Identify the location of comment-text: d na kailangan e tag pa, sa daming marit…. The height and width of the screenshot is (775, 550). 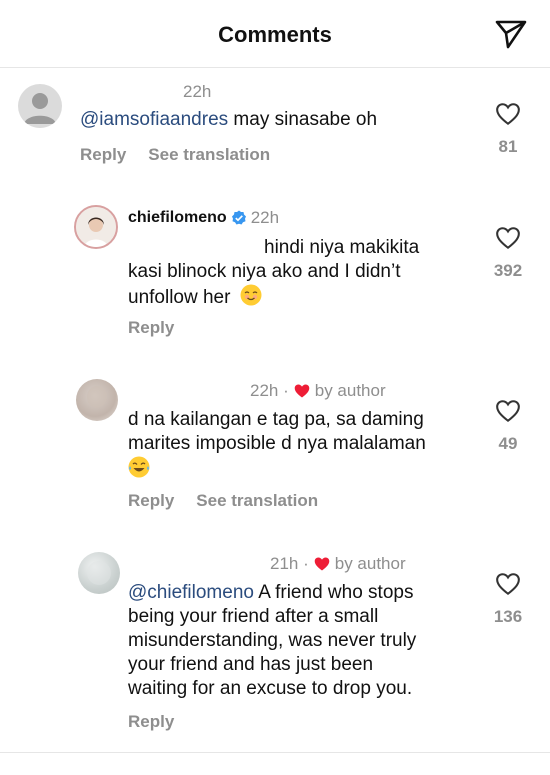
(298, 445).